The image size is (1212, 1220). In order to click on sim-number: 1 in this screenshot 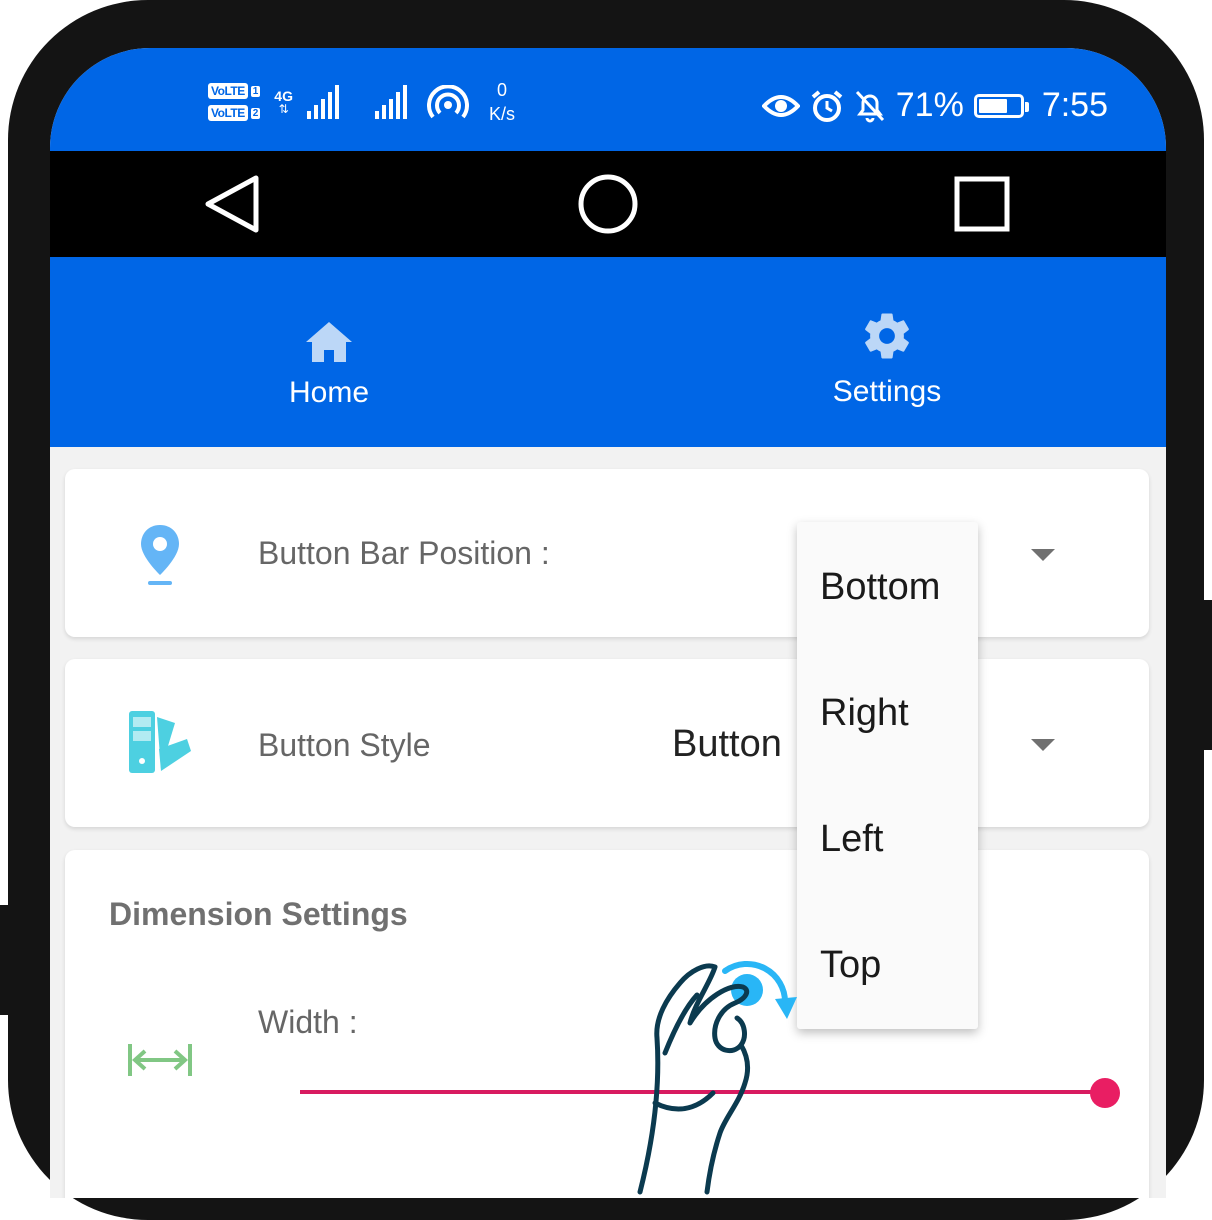, I will do `click(255, 91)`.